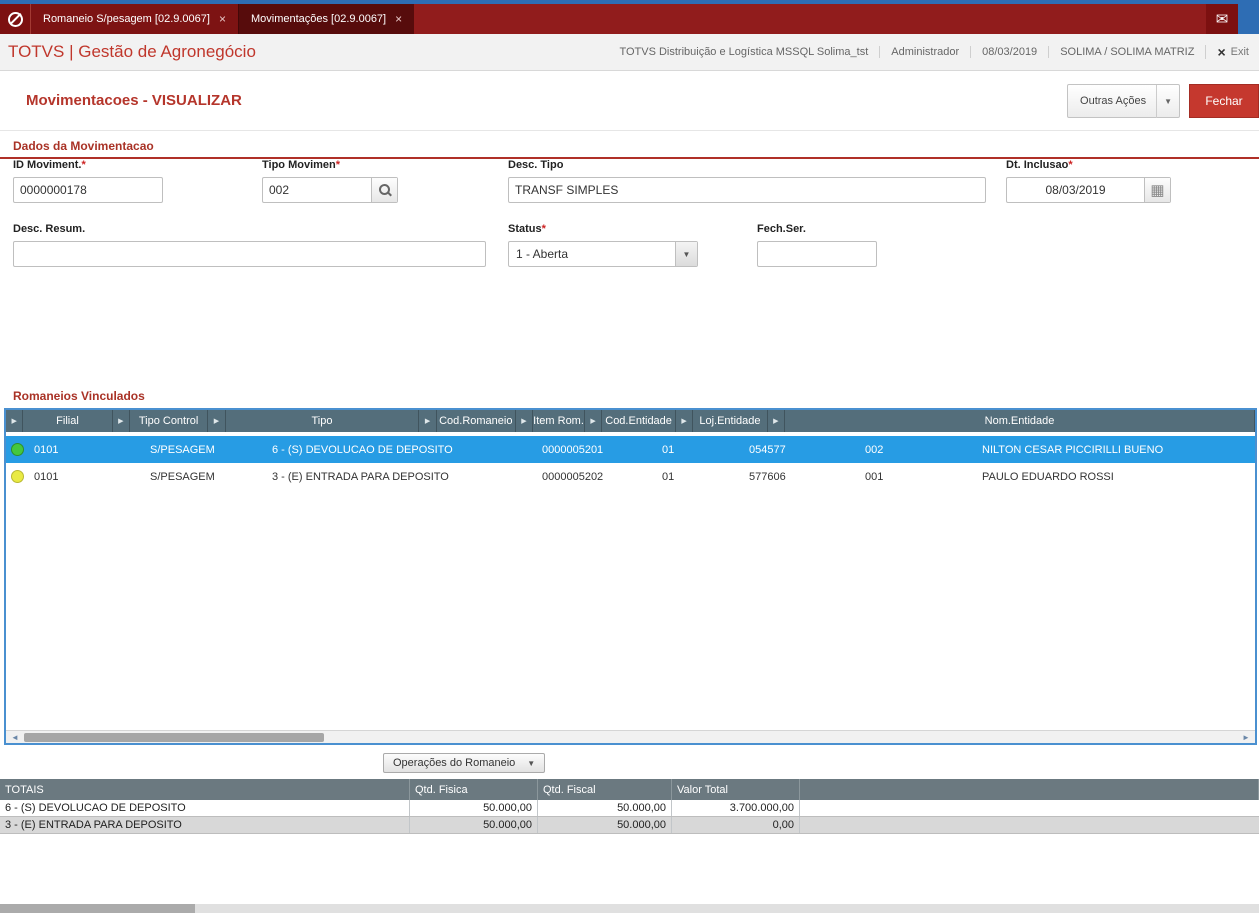  I want to click on mail-icon: ✉, so click(1222, 19).